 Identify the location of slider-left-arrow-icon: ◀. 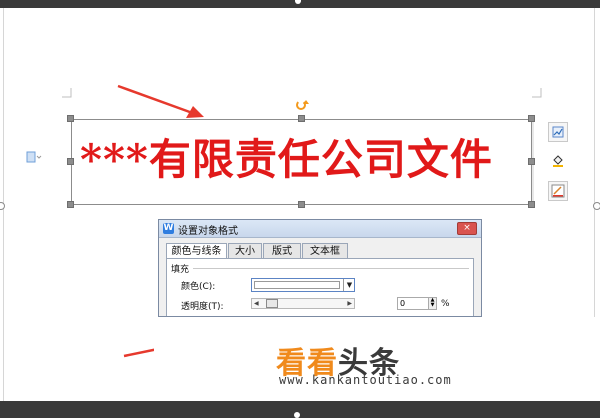
(256, 303).